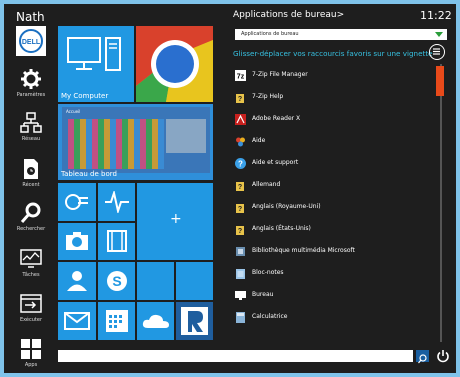 Image resolution: width=460 pixels, height=377 pixels. Describe the element at coordinates (268, 96) in the screenshot. I see `app-label: 7-Zip Help` at that location.